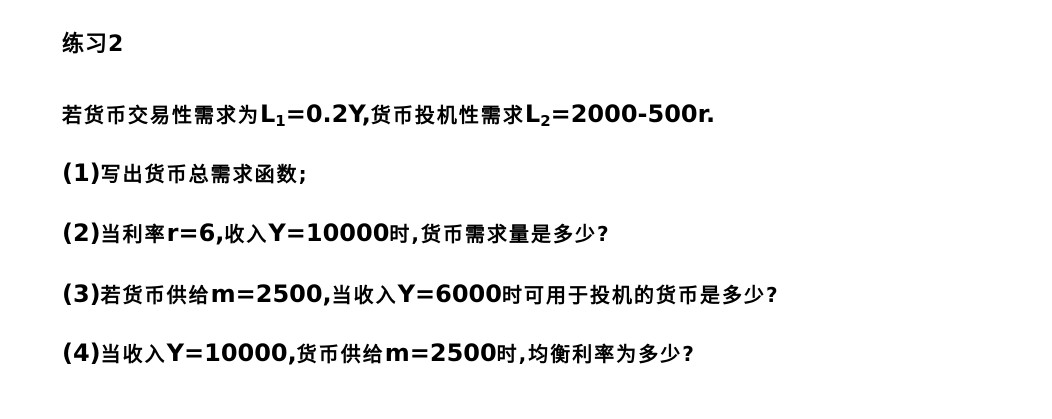 This screenshot has height=419, width=1052. What do you see at coordinates (532, 114) in the screenshot?
I see `l2-base: L` at bounding box center [532, 114].